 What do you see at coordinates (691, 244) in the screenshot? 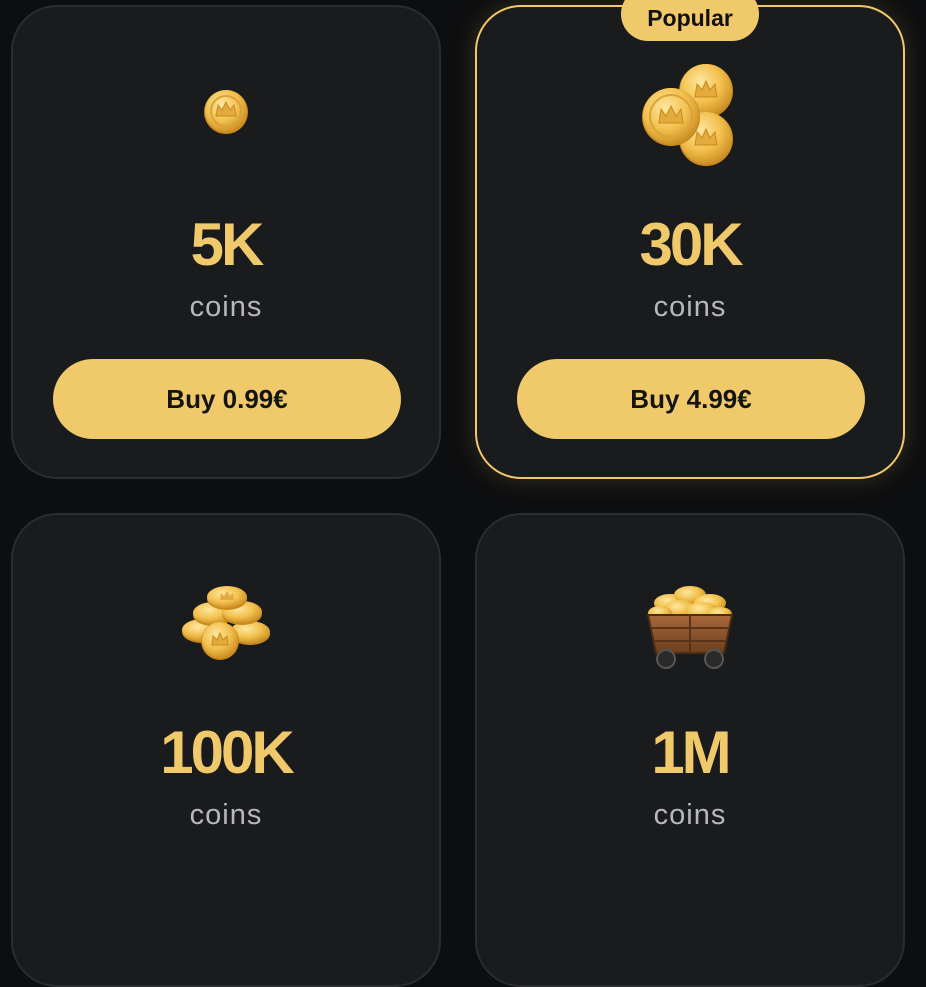
I see `coin-amount: 30K` at bounding box center [691, 244].